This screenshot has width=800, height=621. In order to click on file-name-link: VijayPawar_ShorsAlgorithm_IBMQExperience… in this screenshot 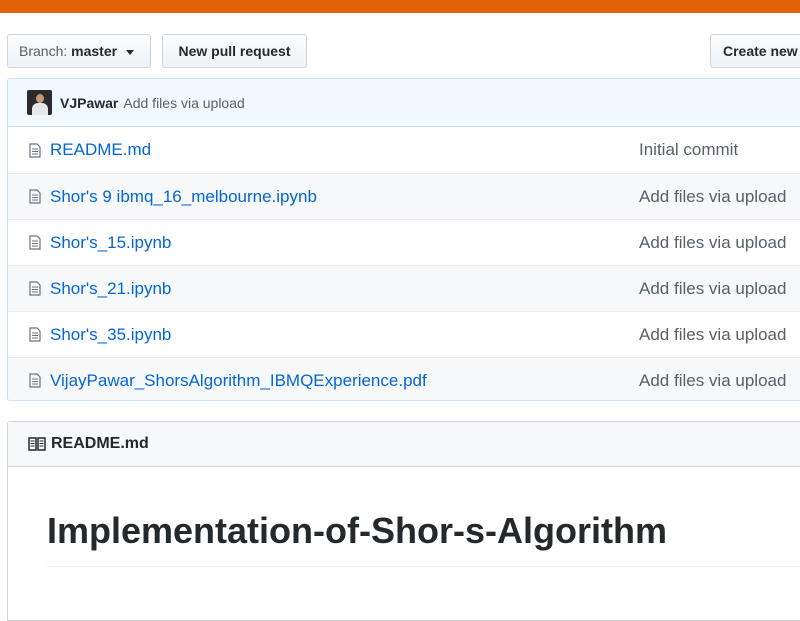, I will do `click(238, 381)`.